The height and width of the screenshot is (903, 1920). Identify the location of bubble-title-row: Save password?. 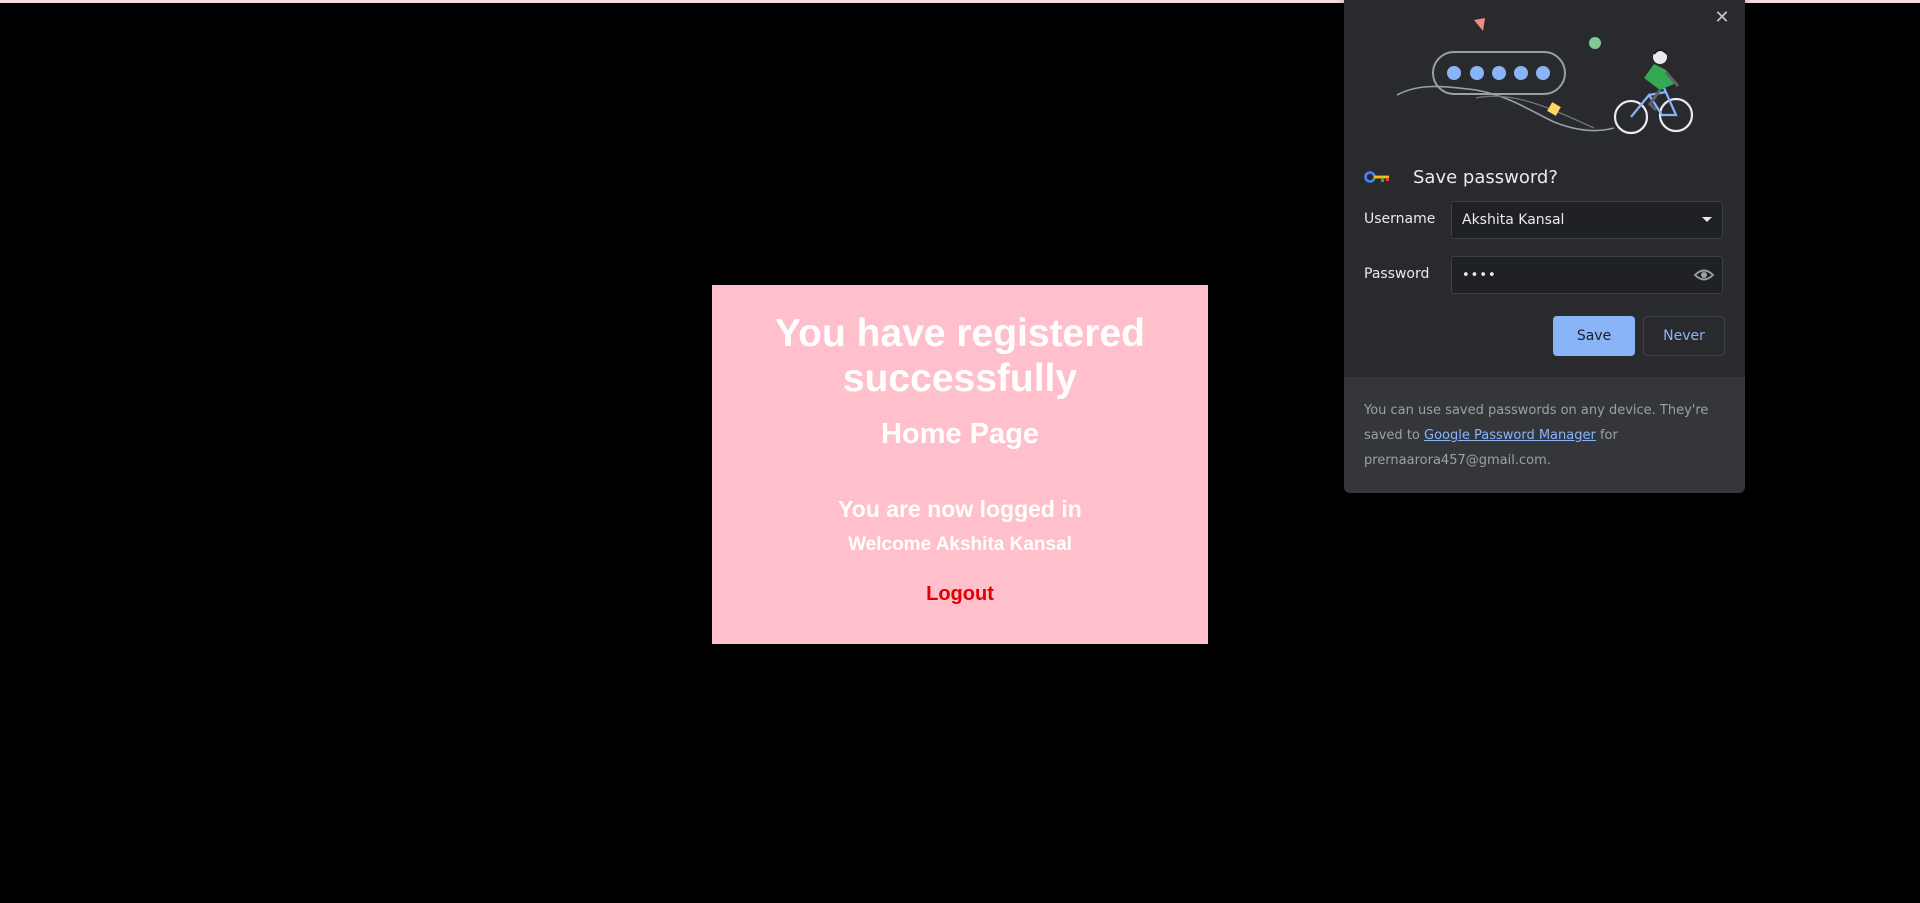
(1461, 177).